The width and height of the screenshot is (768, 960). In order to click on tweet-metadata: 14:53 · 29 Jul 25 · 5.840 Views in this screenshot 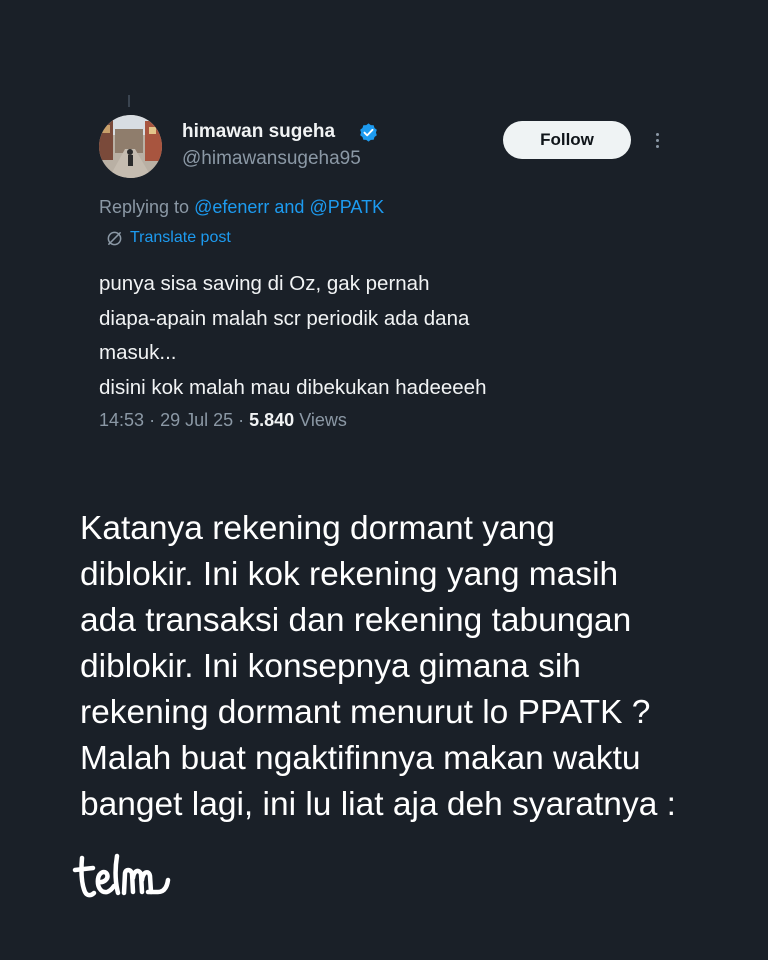, I will do `click(223, 420)`.